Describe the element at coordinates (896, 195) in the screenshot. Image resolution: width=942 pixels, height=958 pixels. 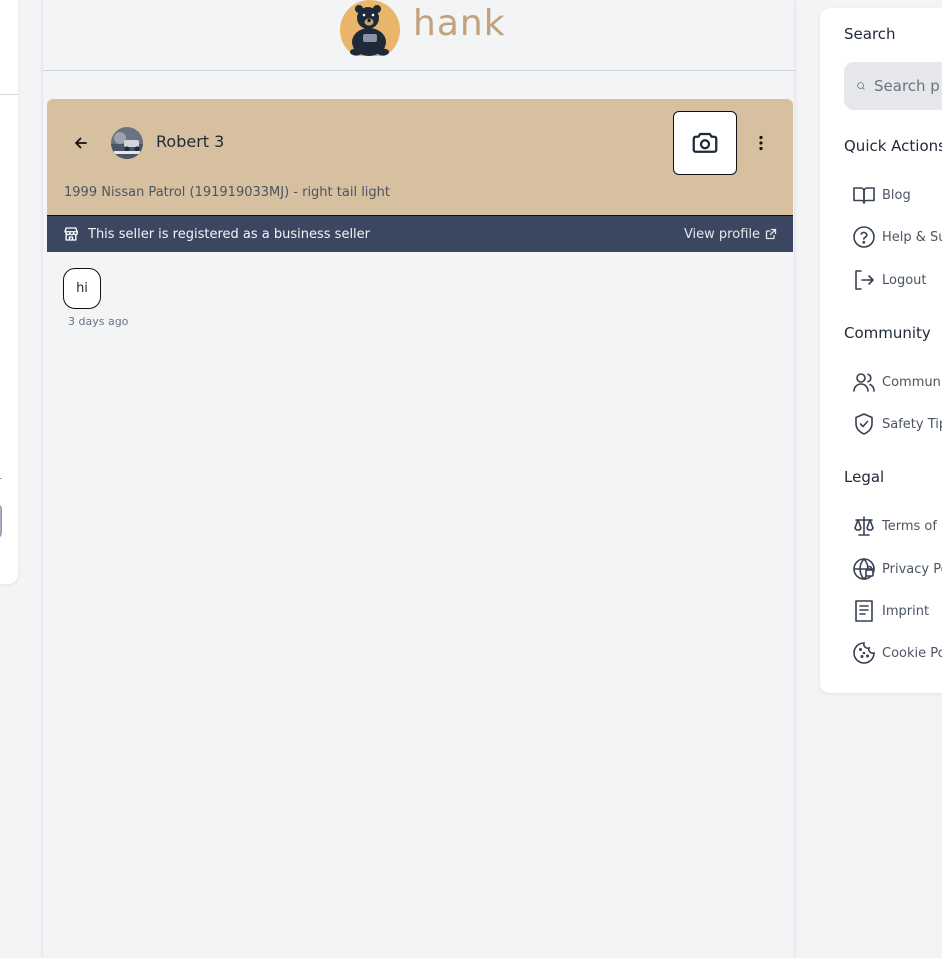
I see `sidebar-item-label: Blog` at that location.